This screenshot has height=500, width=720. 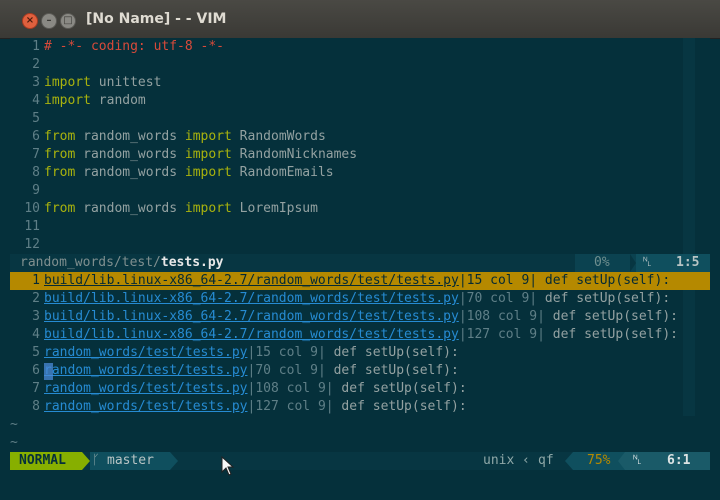 What do you see at coordinates (49, 21) in the screenshot?
I see `minimize-icon: –` at bounding box center [49, 21].